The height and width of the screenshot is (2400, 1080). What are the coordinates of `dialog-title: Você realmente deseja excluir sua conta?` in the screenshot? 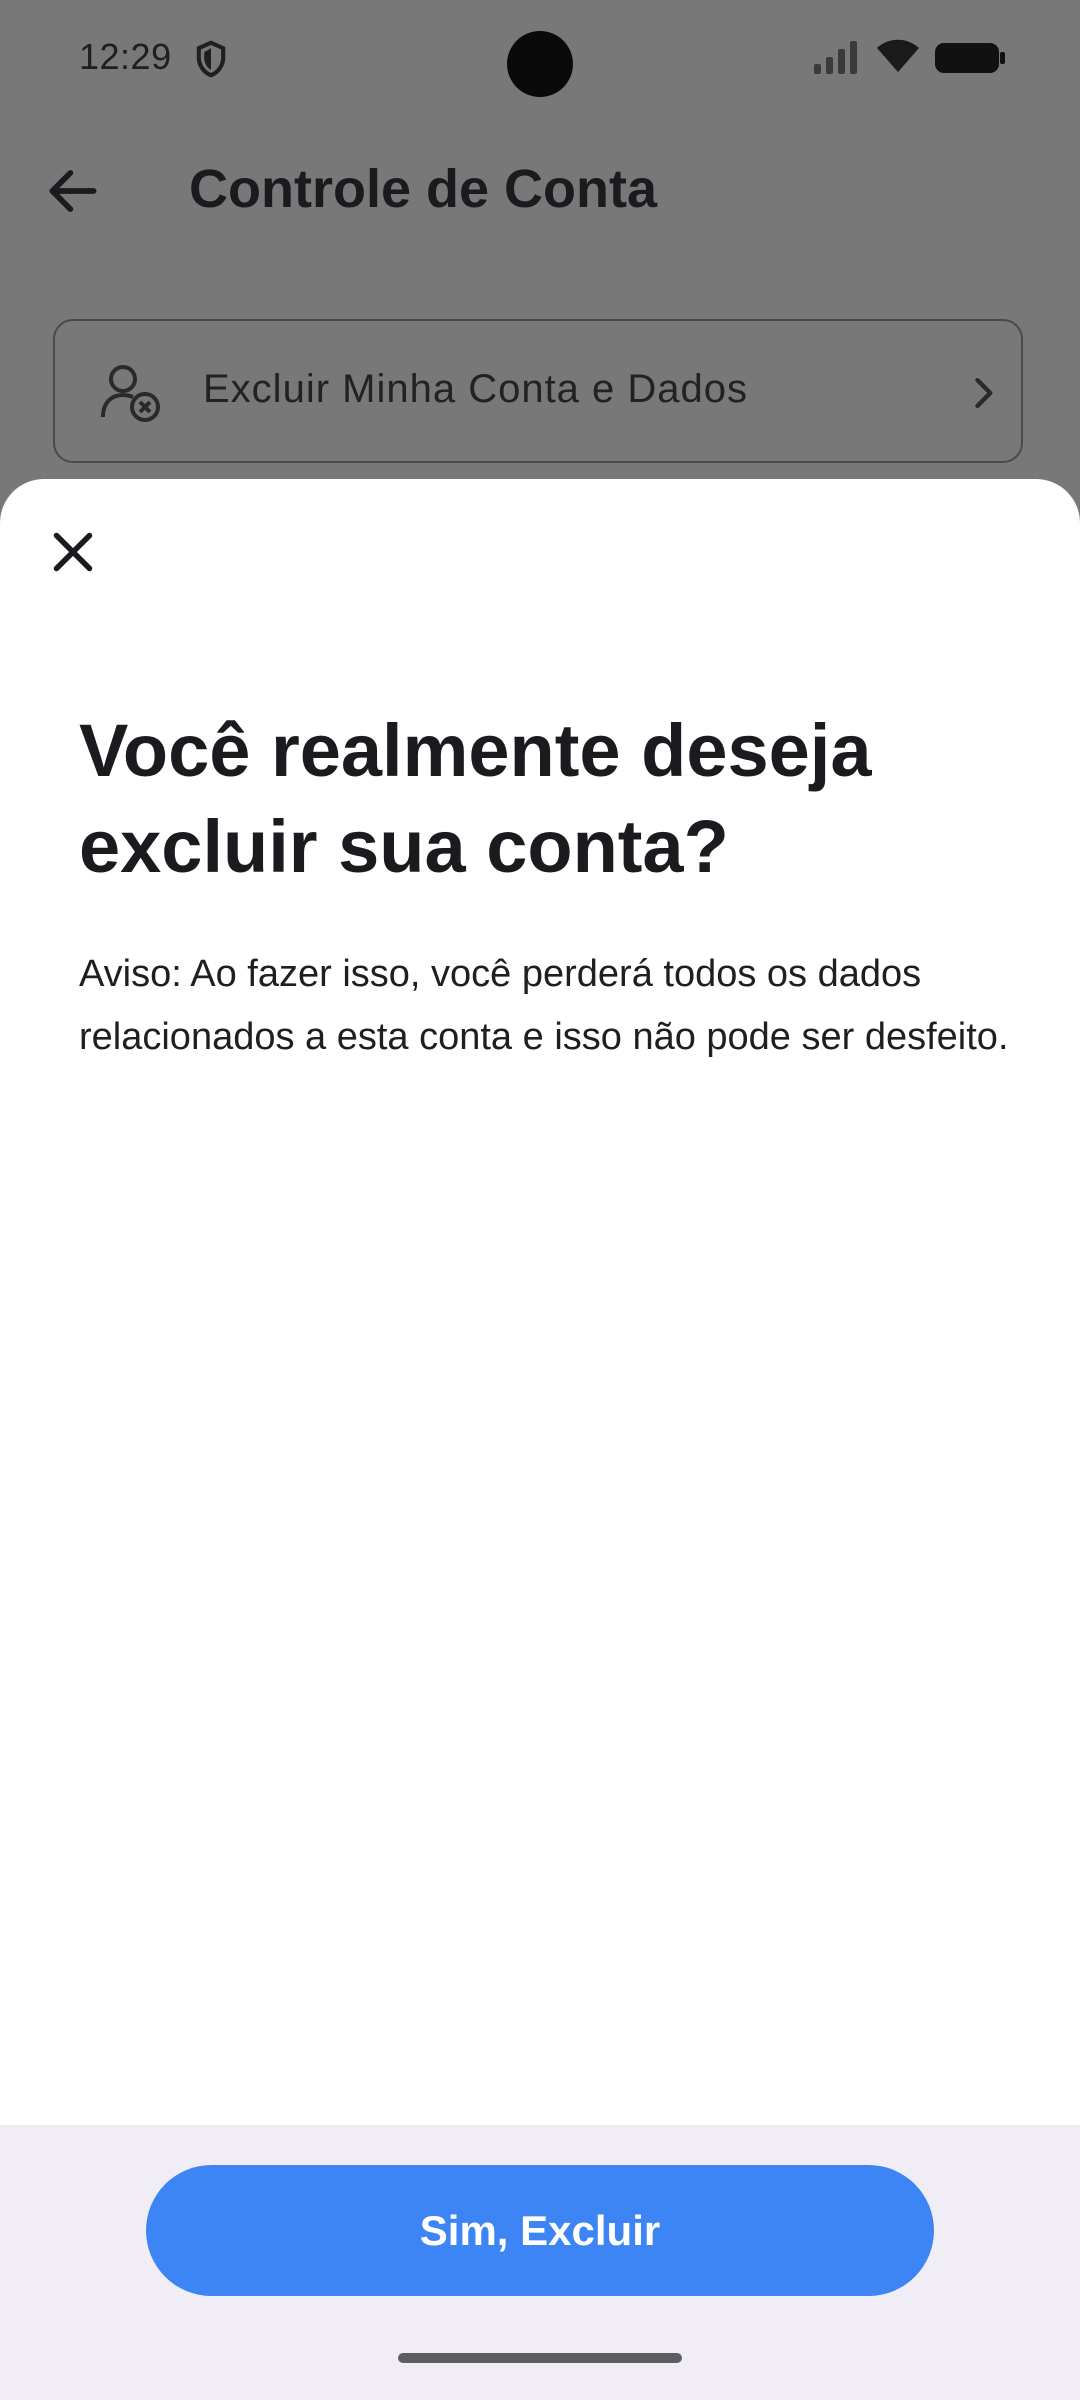 It's located at (475, 798).